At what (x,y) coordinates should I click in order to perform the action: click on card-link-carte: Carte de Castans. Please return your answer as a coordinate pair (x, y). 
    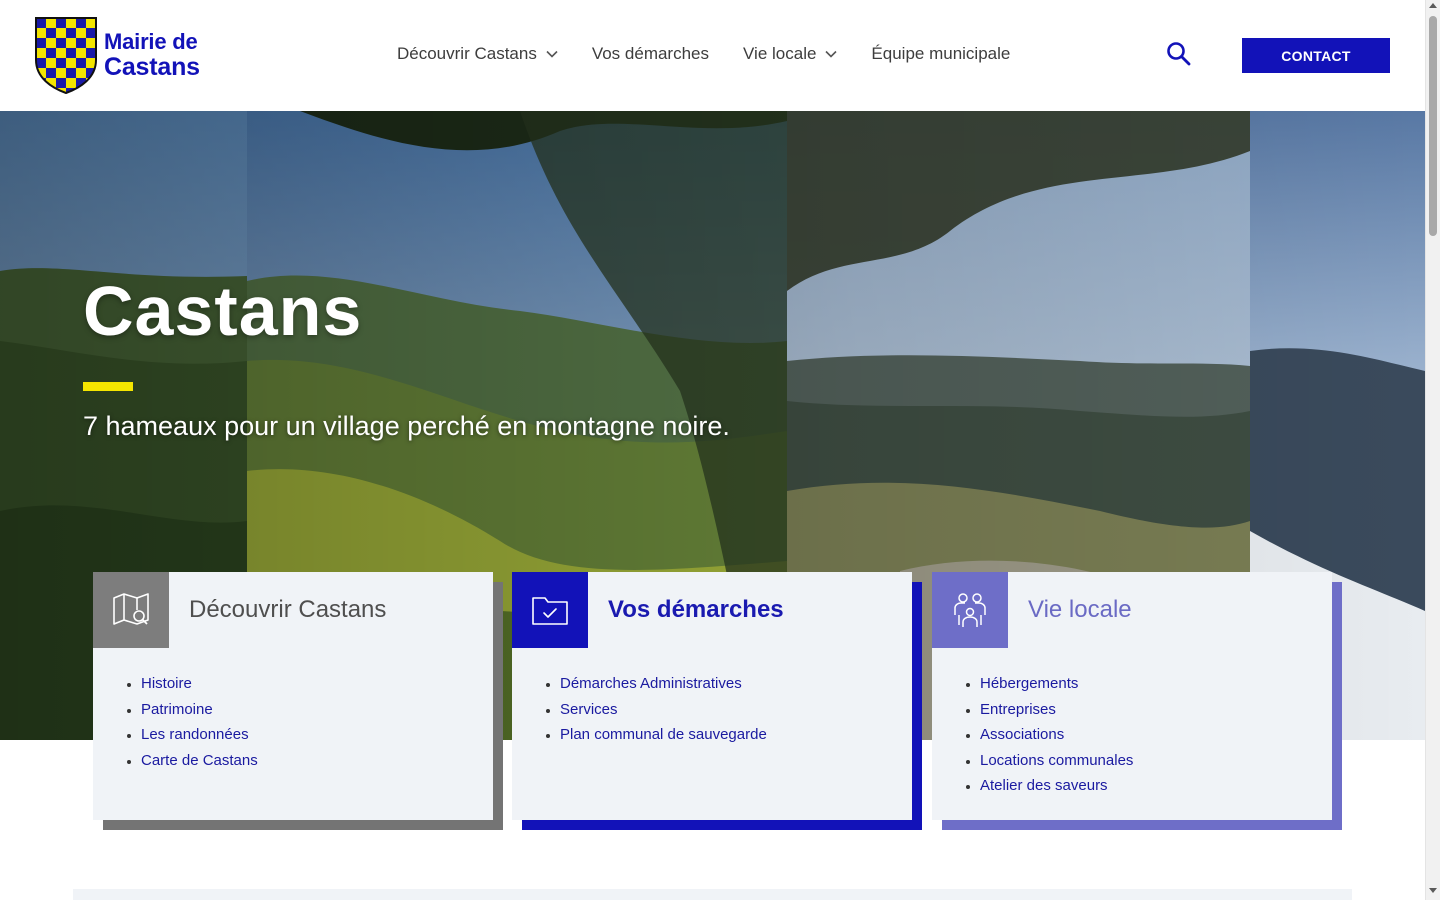
    Looking at the image, I should click on (199, 761).